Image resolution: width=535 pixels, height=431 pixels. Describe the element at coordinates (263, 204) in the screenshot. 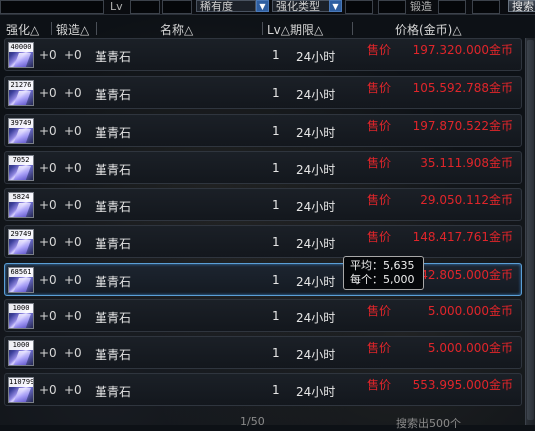

I see `listing-row: 5824 +0 +0 堇青石 1 24小时 售价 29.050.112金币` at that location.